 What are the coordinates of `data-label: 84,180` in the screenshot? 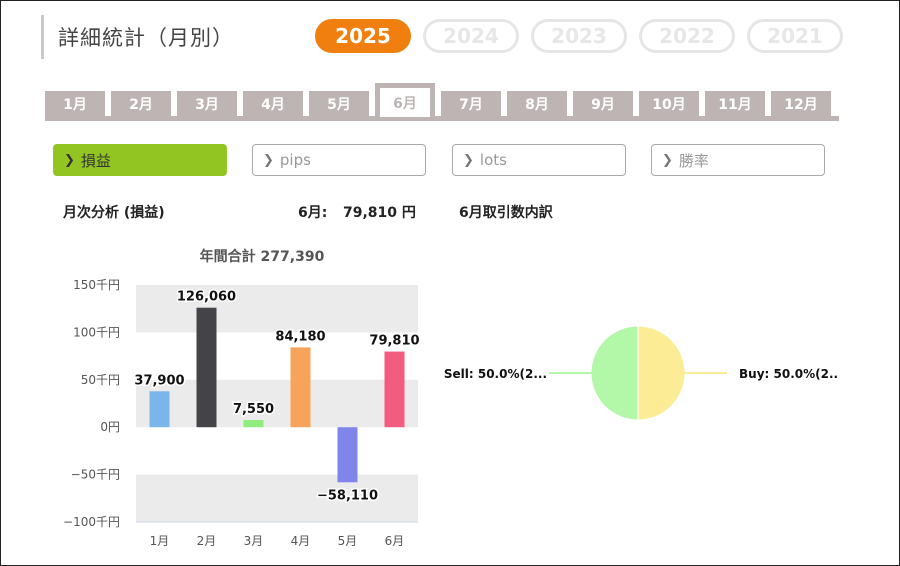 It's located at (300, 336).